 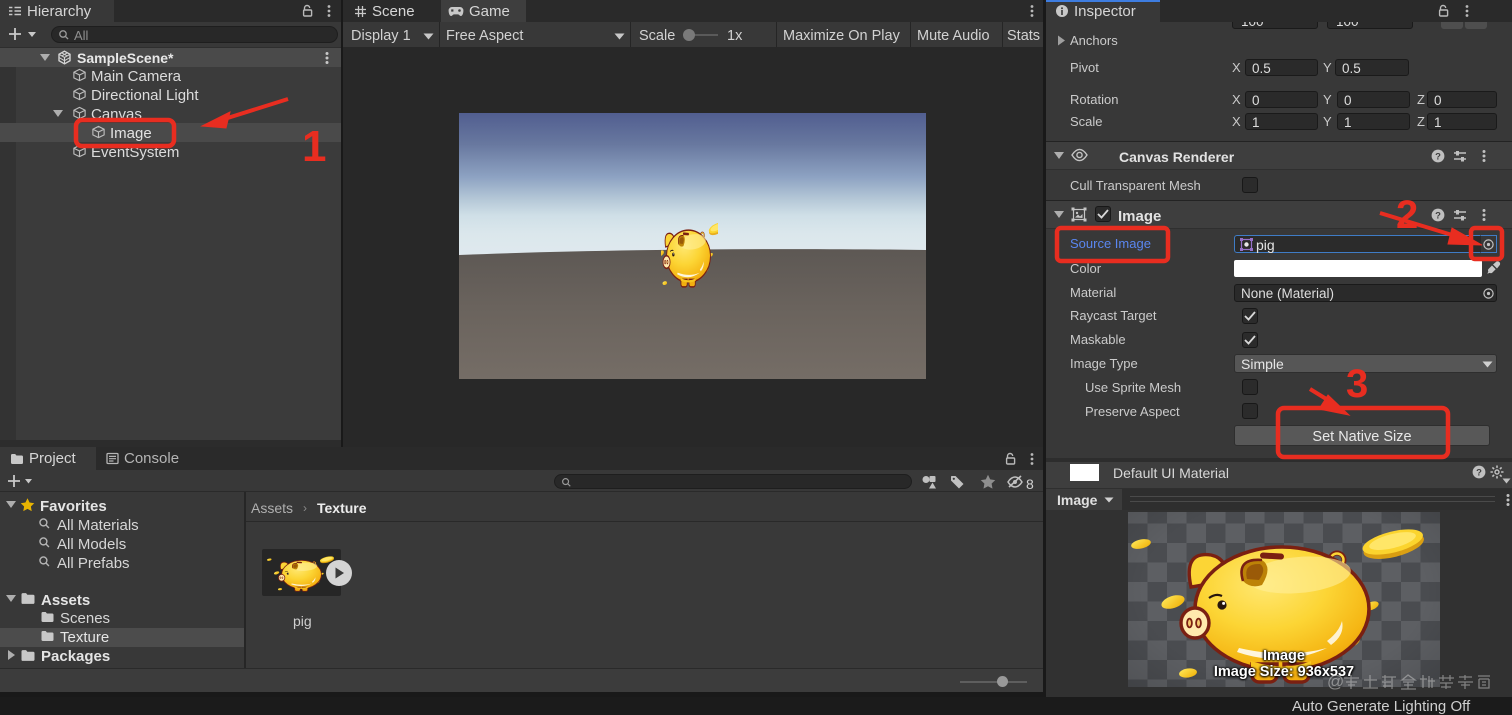 I want to click on svg-text: 2, so click(x=1407, y=215).